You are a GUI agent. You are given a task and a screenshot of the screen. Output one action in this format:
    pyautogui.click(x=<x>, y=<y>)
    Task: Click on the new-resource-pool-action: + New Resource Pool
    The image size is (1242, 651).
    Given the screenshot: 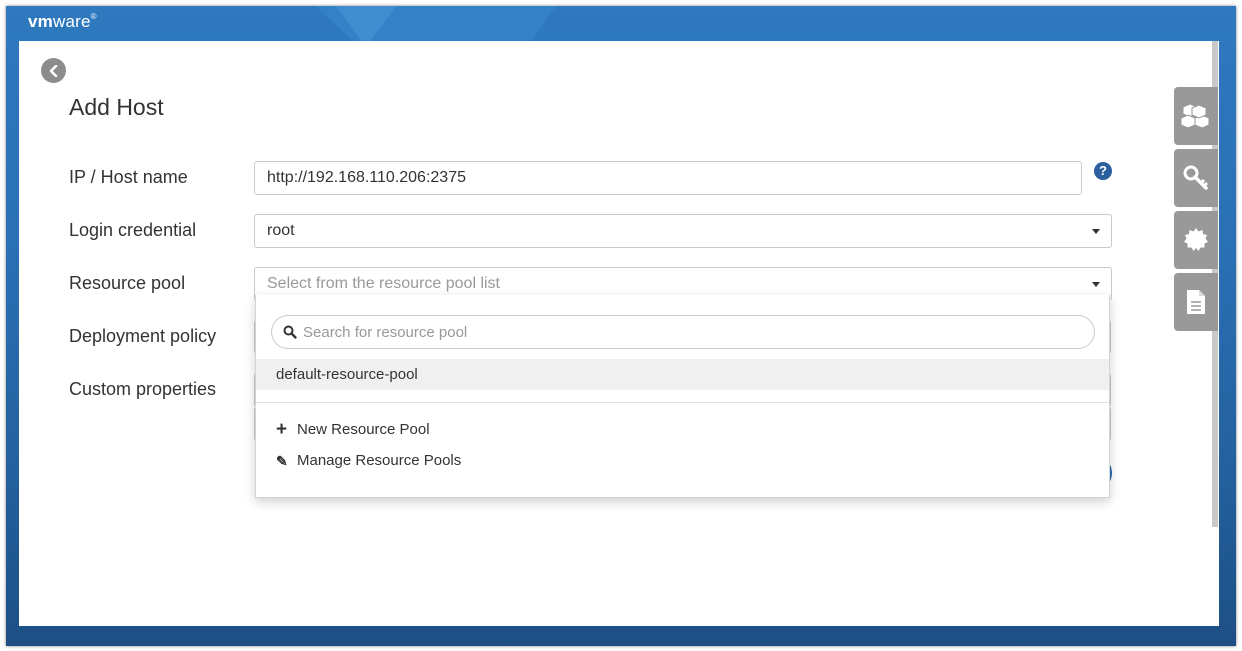 What is the action you would take?
    pyautogui.click(x=353, y=429)
    